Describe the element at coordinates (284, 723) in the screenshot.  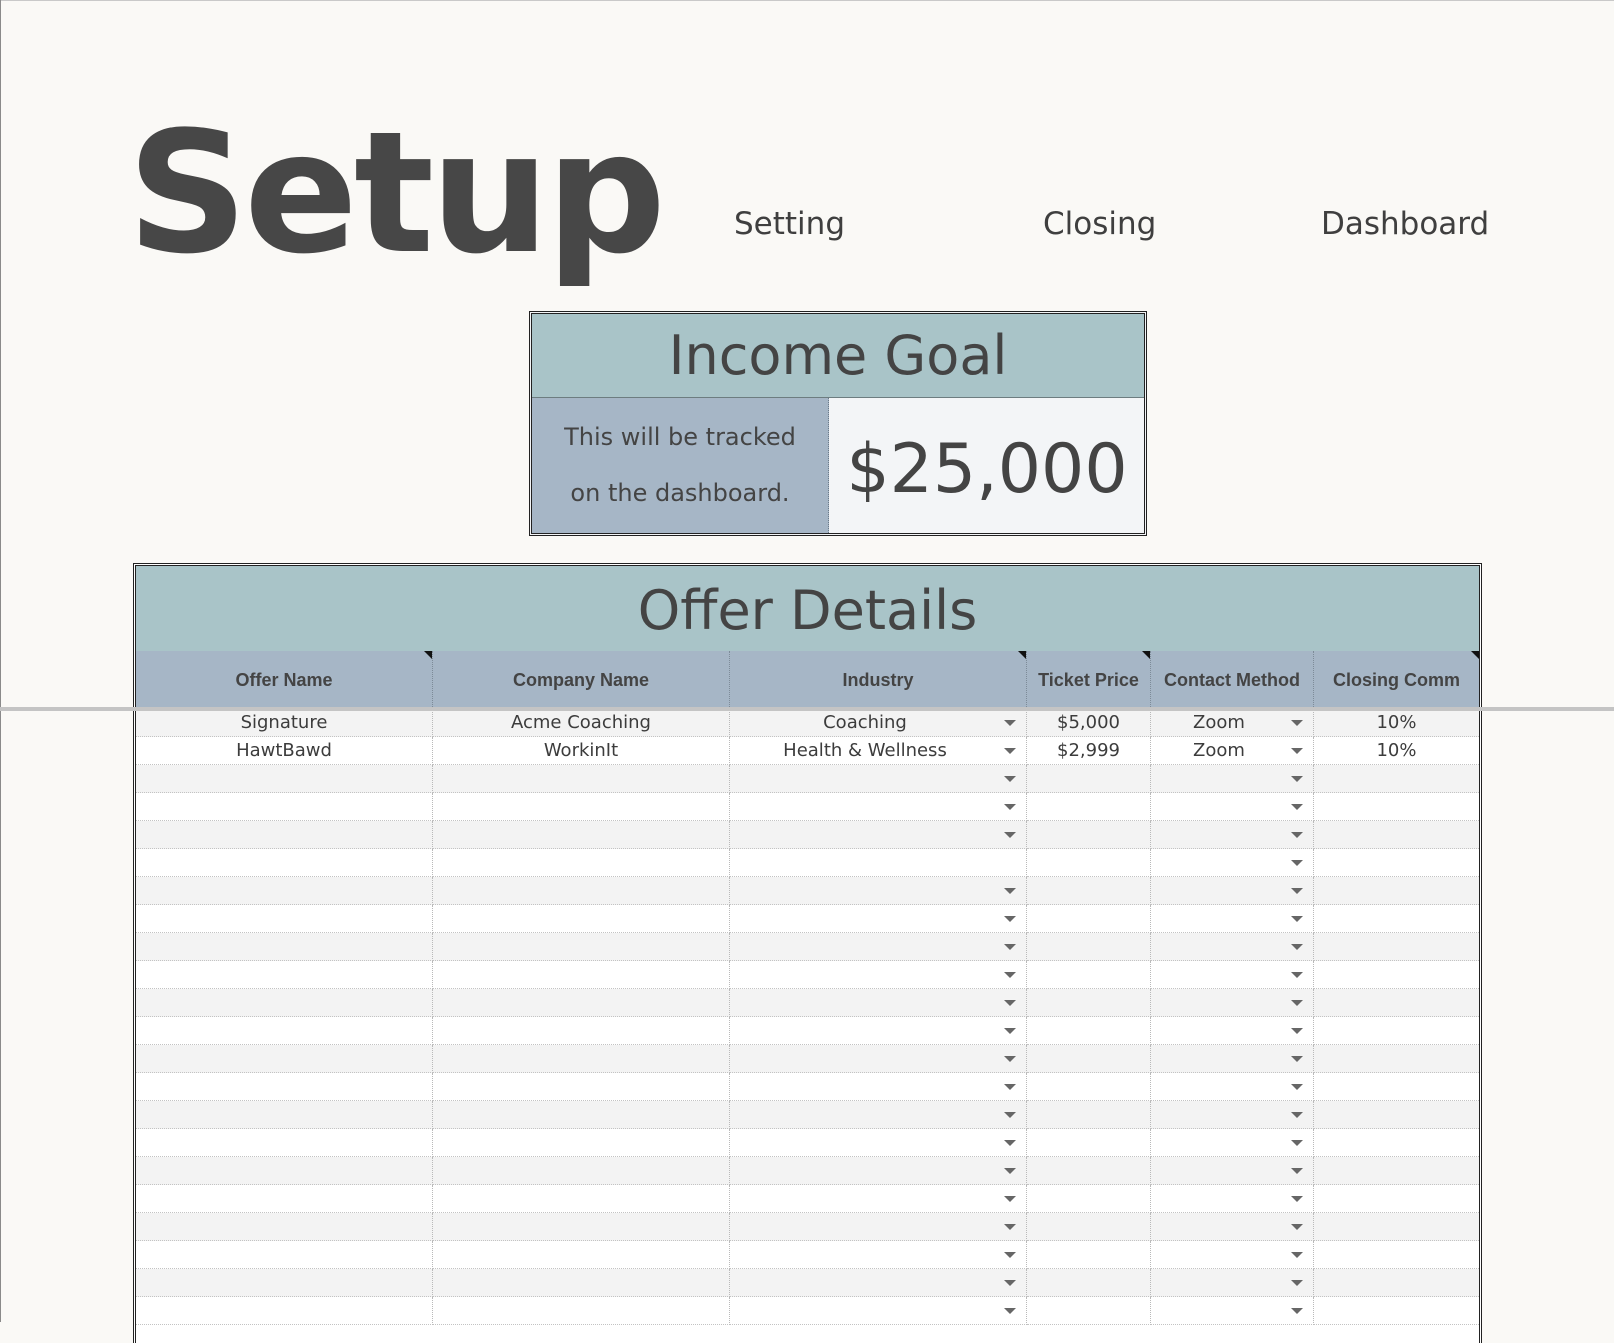
I see `cell-offer-name: Signature` at that location.